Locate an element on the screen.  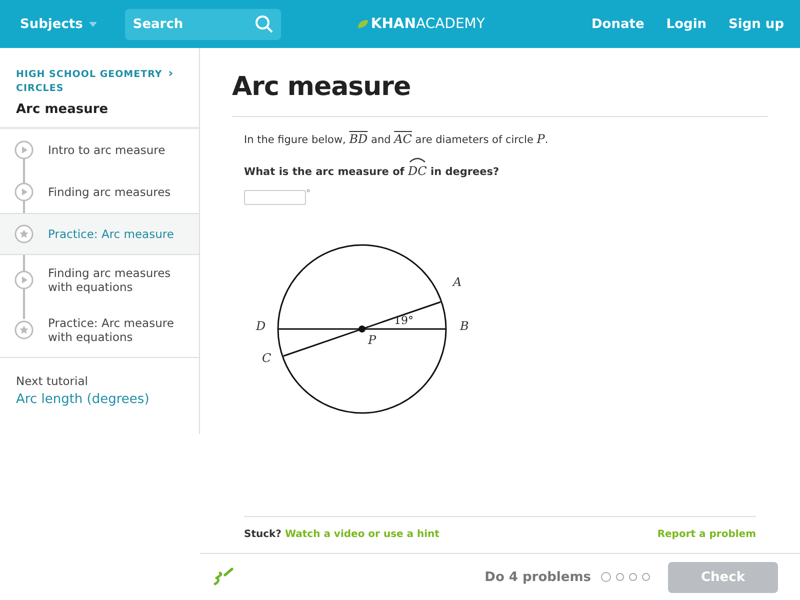
search-icon is located at coordinates (263, 23).